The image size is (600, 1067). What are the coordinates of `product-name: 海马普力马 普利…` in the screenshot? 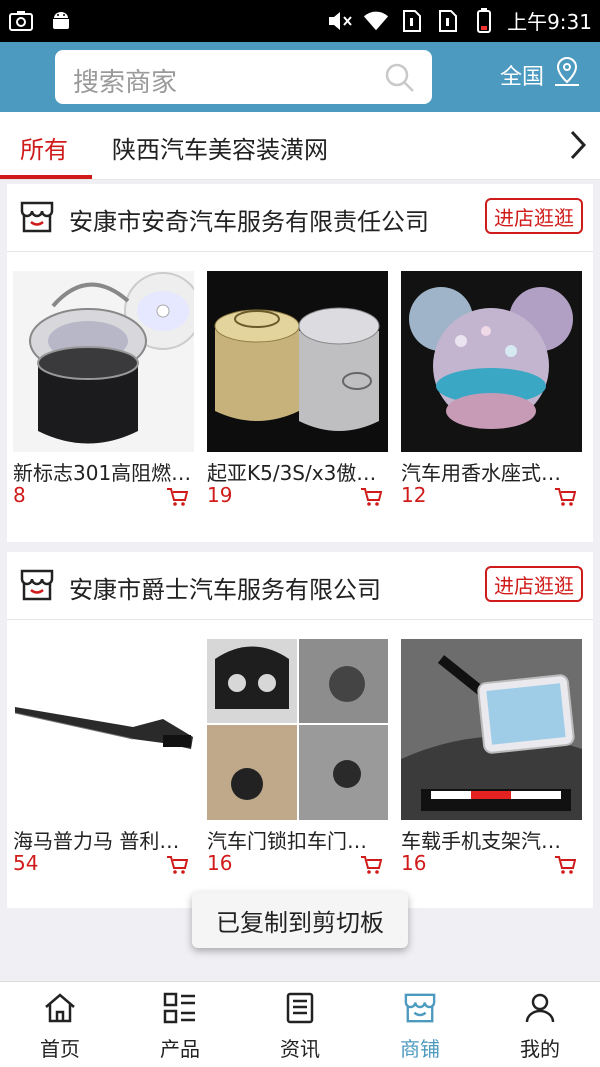 It's located at (103, 839).